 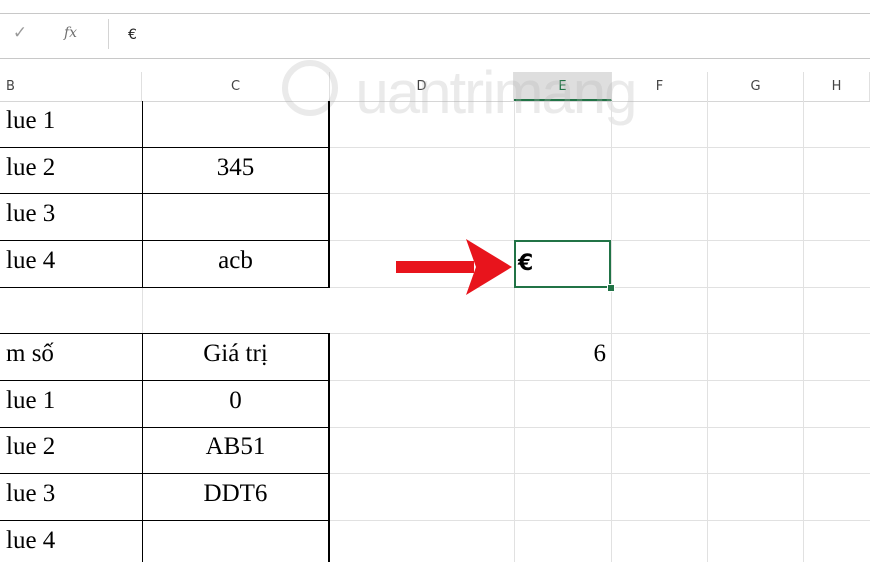 What do you see at coordinates (235, 168) in the screenshot?
I see `cell-c2: 345` at bounding box center [235, 168].